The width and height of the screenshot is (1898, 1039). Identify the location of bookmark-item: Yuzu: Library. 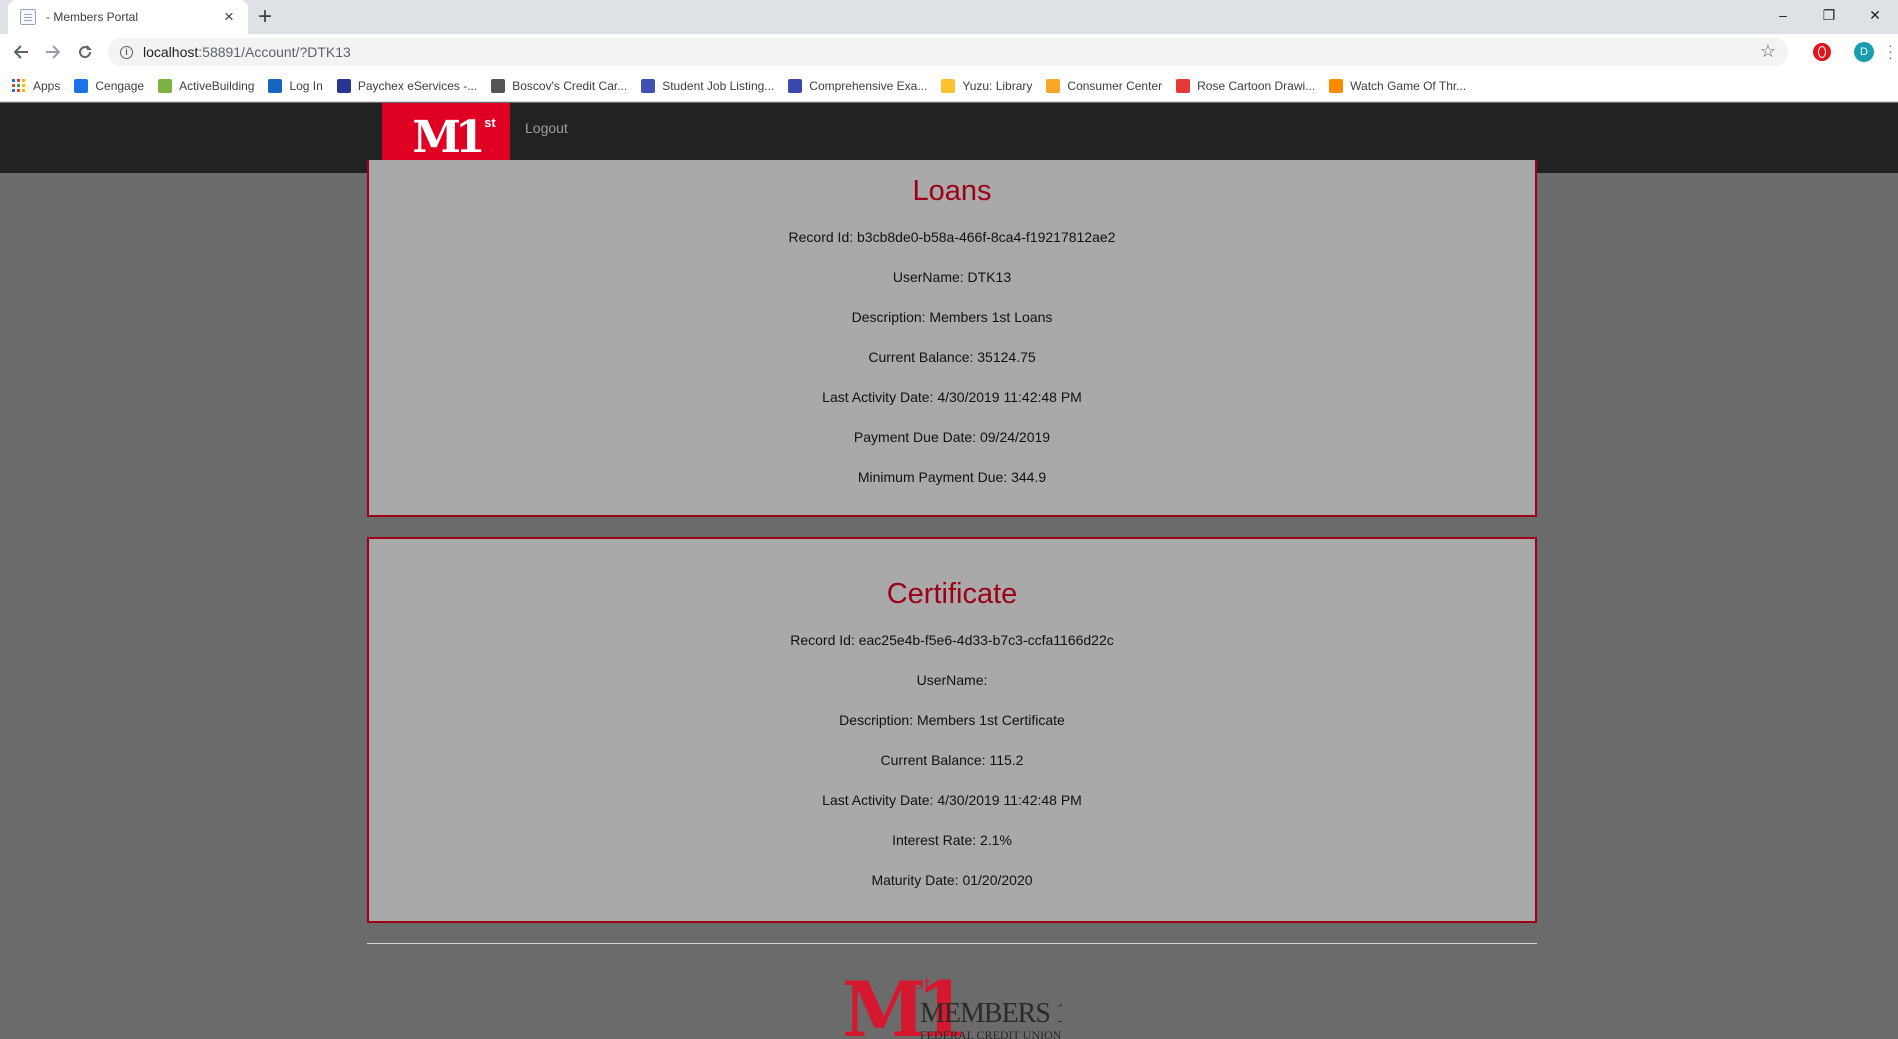
(987, 85).